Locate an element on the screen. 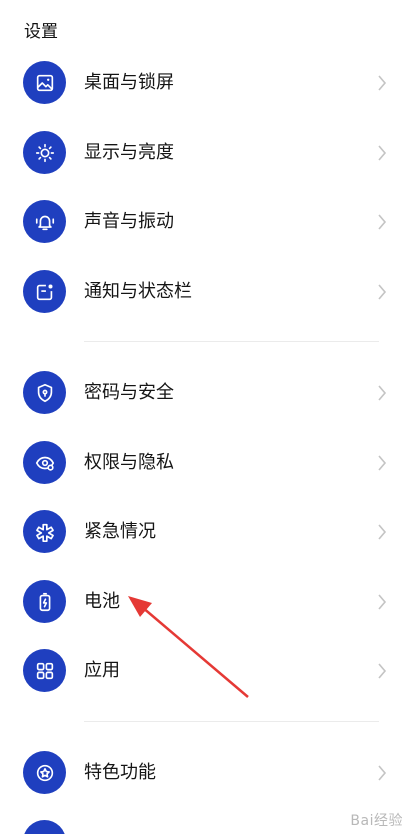 The height and width of the screenshot is (834, 409). notification-icon is located at coordinates (44, 291).